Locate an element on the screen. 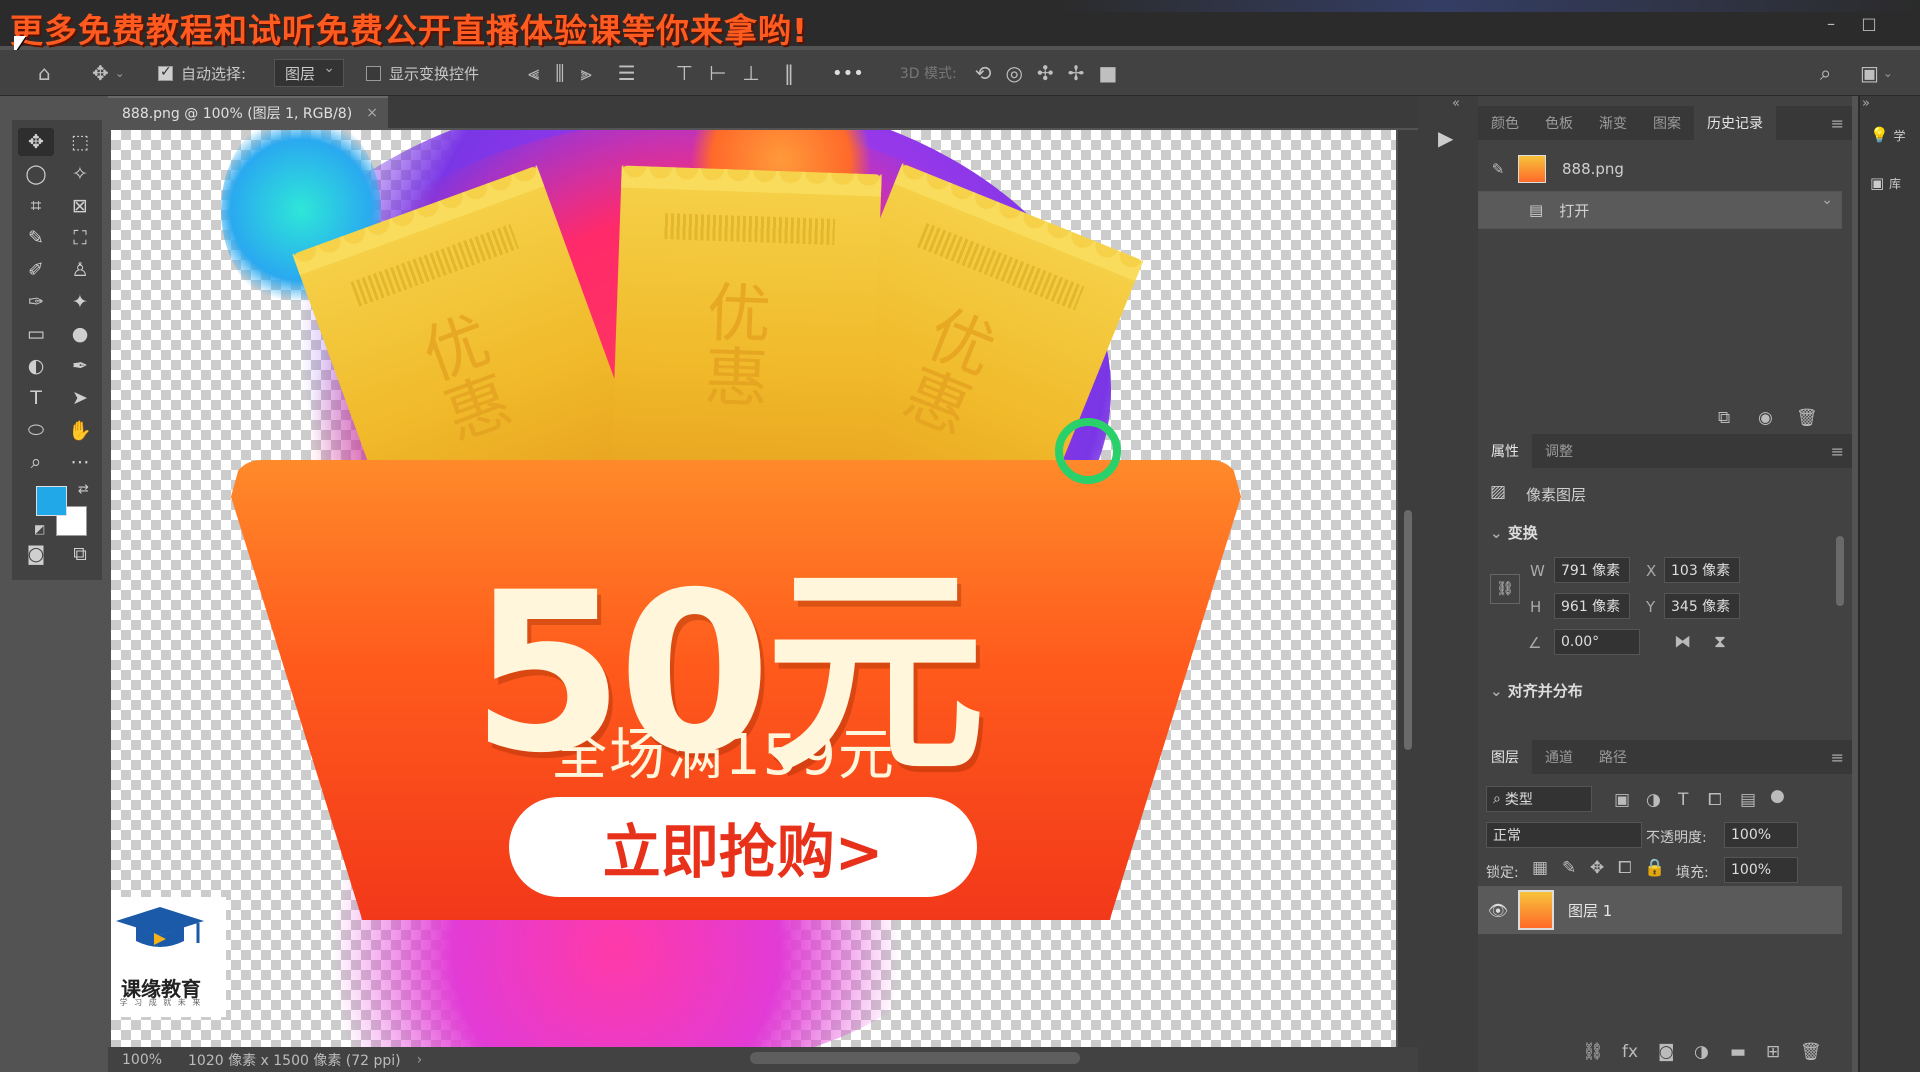  y-field: 345 像素 is located at coordinates (1702, 606).